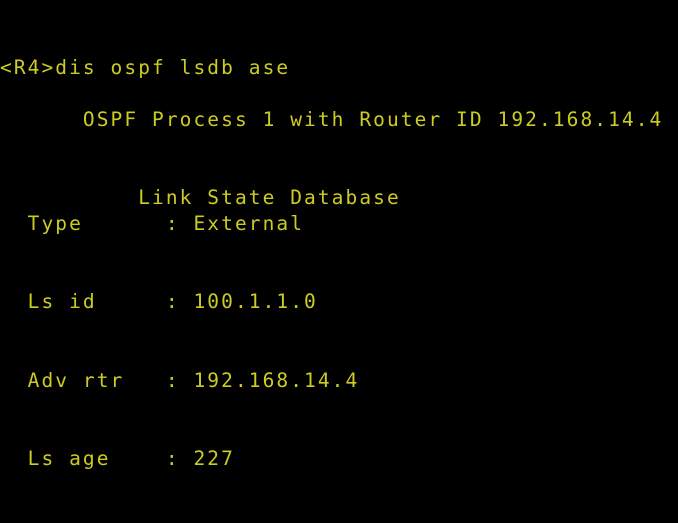 The width and height of the screenshot is (678, 523). I want to click on lsa-row-ls-id: Ls id : 100.1.1.0, so click(159, 302).